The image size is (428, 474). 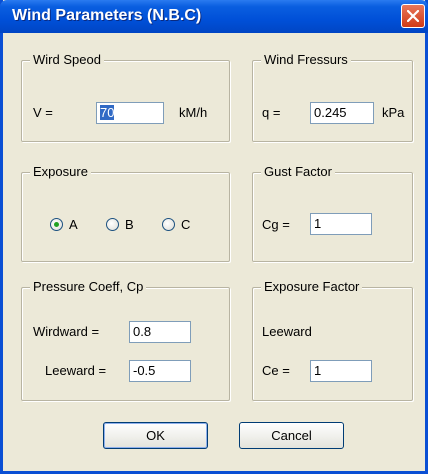 What do you see at coordinates (125, 97) in the screenshot?
I see `wind-speed-group: Wird Speod V = 70 kM/h` at bounding box center [125, 97].